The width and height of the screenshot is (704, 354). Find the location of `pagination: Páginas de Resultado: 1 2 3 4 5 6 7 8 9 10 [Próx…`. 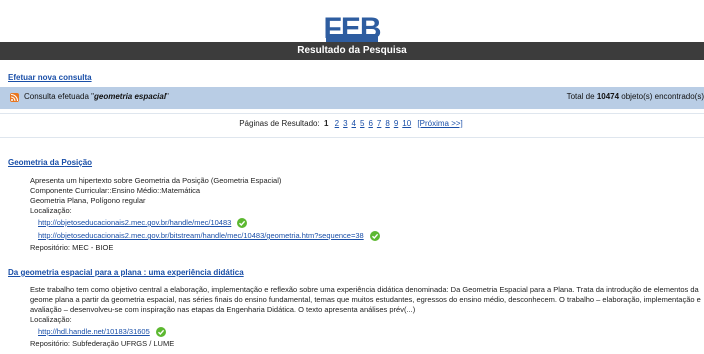

pagination: Páginas de Resultado: 1 2 3 4 5 6 7 8 9 10 [Próx… is located at coordinates (352, 123).